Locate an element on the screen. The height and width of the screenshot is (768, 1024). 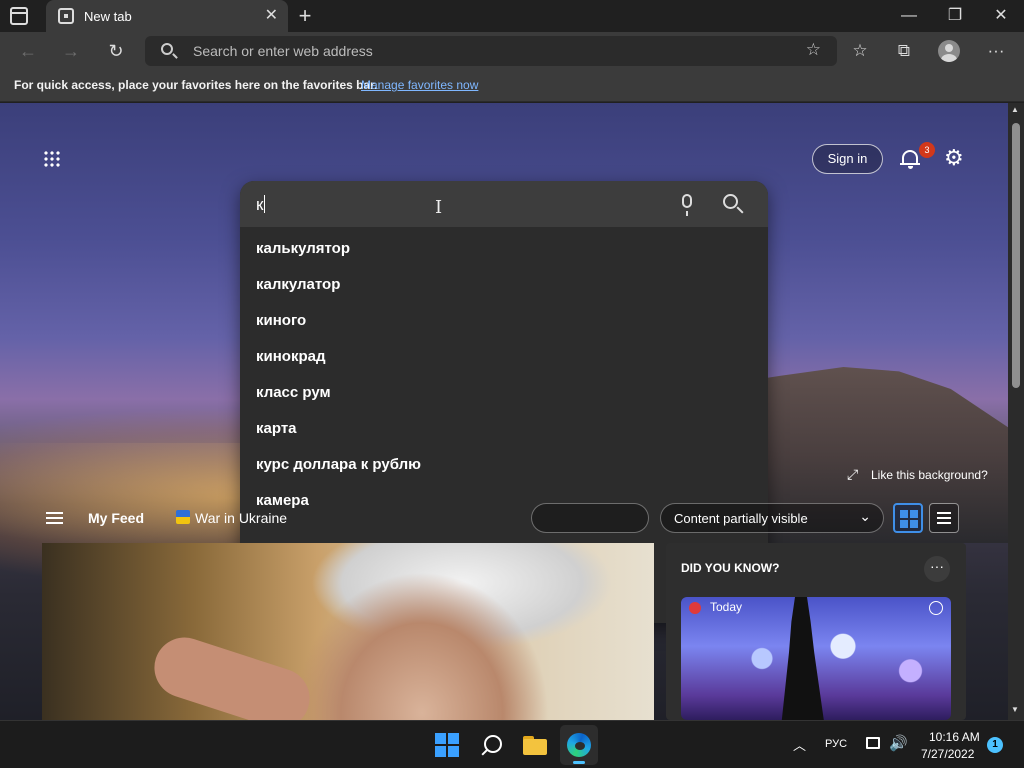
suggestion-item: курс доллара к рублю is located at coordinates (504, 465).